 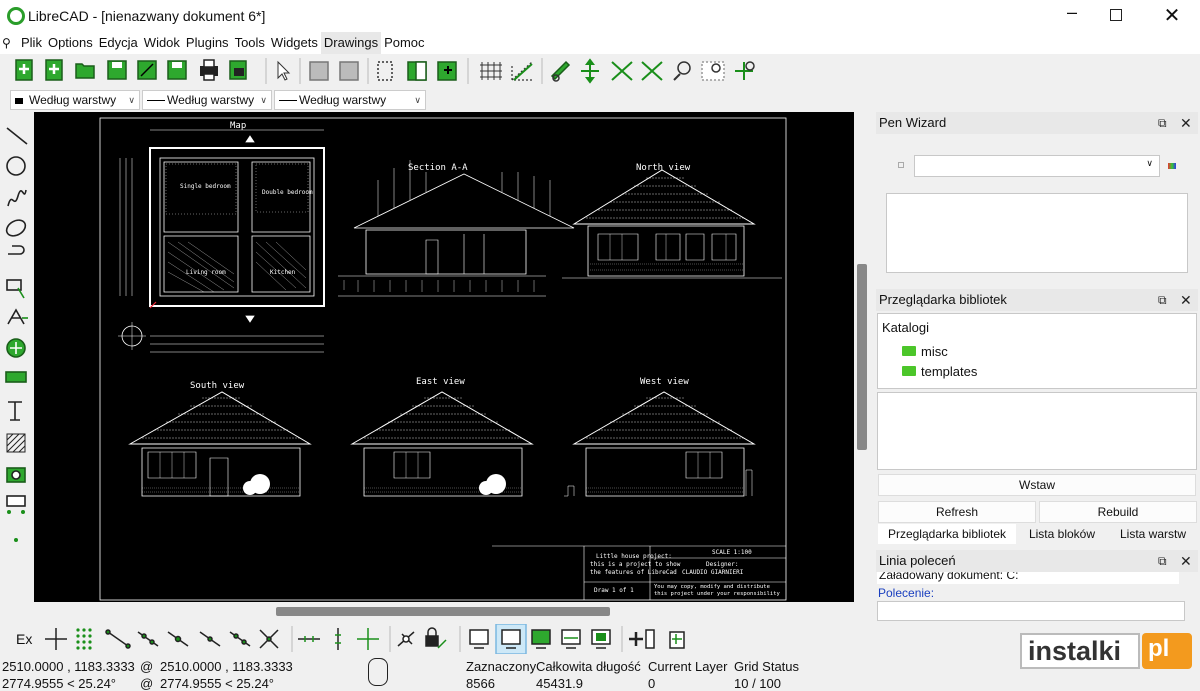 What do you see at coordinates (17, 136) in the screenshot?
I see `line-tool-icon` at bounding box center [17, 136].